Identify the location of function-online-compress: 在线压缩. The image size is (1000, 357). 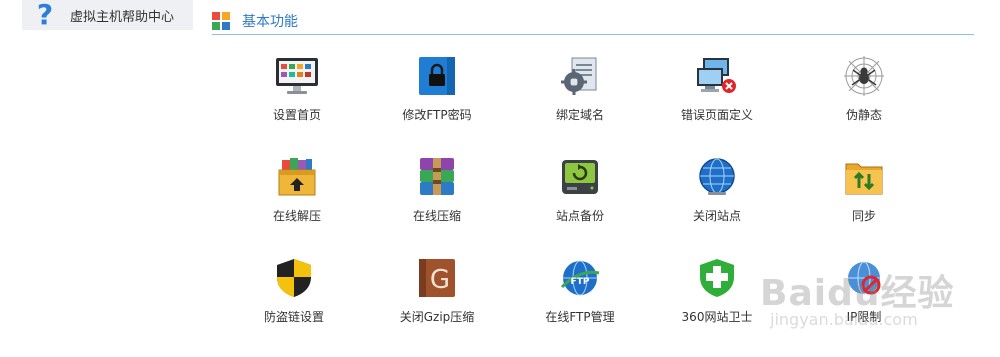
(437, 195).